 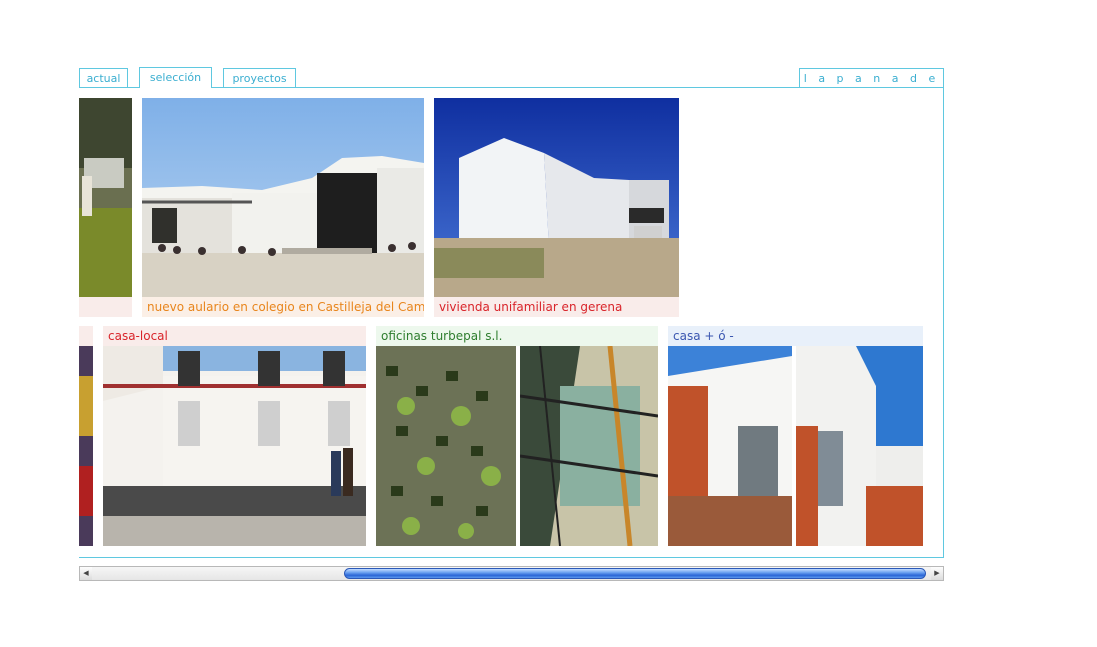 I want to click on caption-casa-local: casa-local, so click(x=234, y=336).